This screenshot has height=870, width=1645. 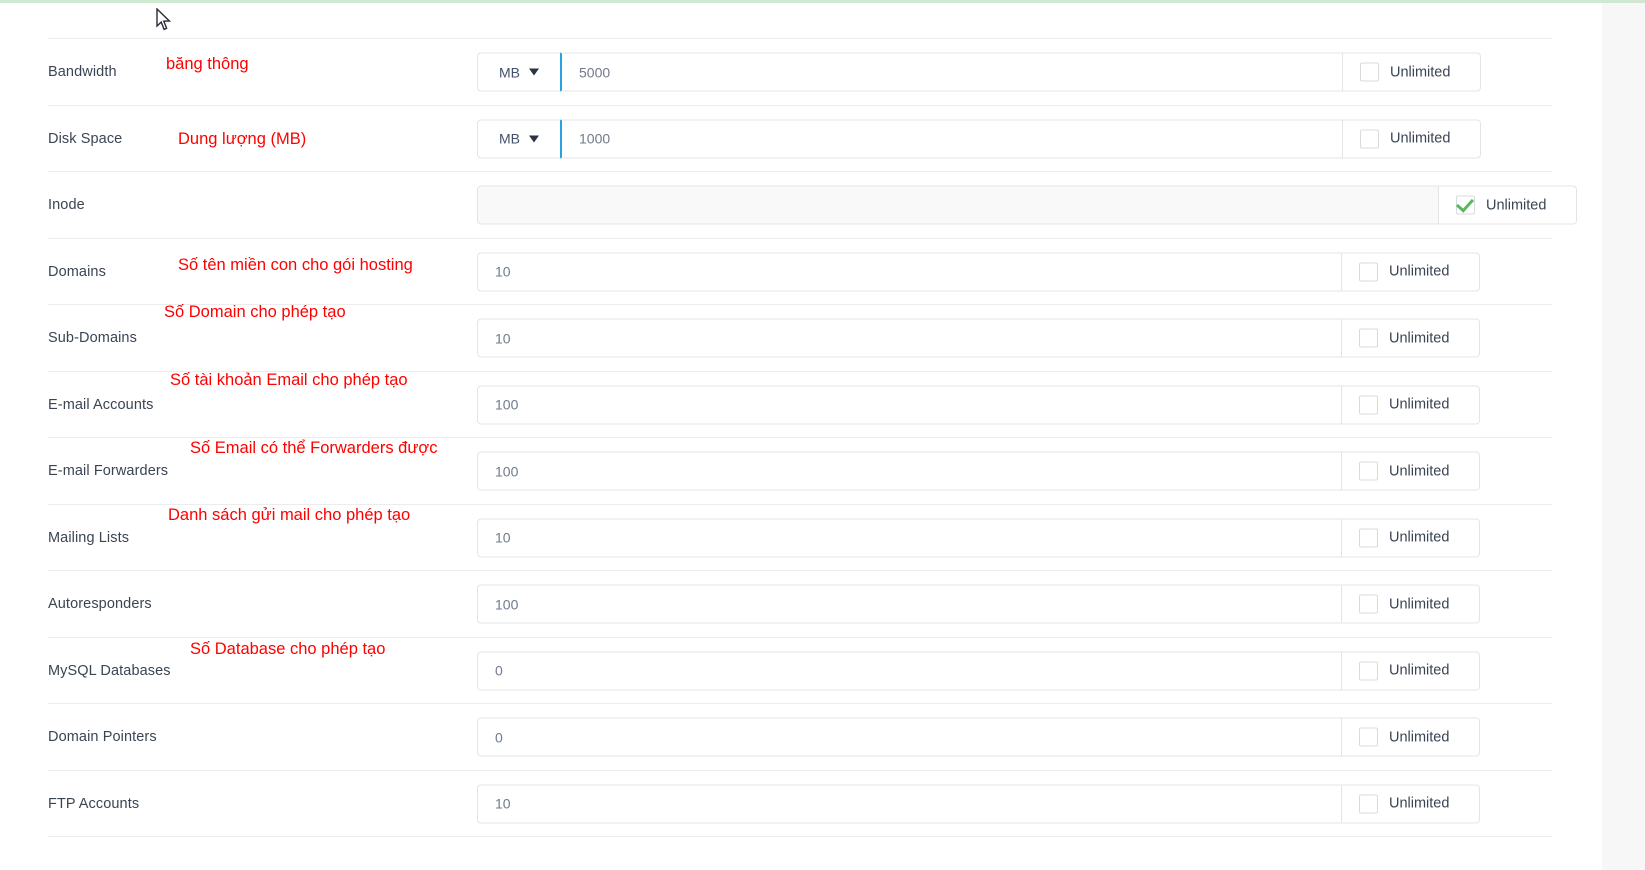 I want to click on annotation-note: Số tài khoản Email cho phép tạo, so click(x=289, y=380).